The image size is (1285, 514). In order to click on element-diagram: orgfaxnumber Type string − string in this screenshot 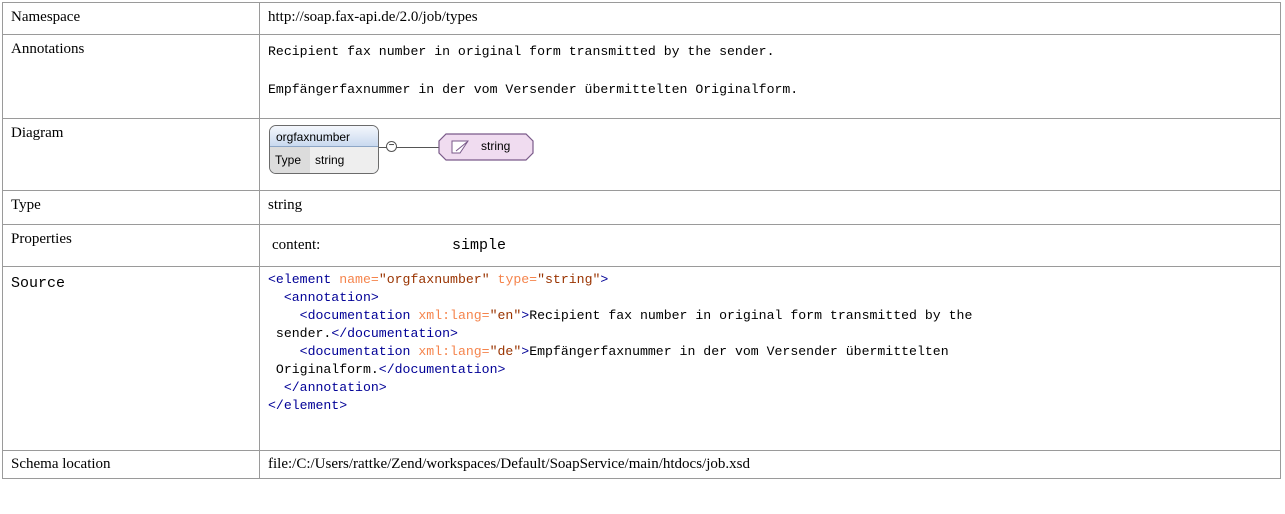, I will do `click(774, 149)`.